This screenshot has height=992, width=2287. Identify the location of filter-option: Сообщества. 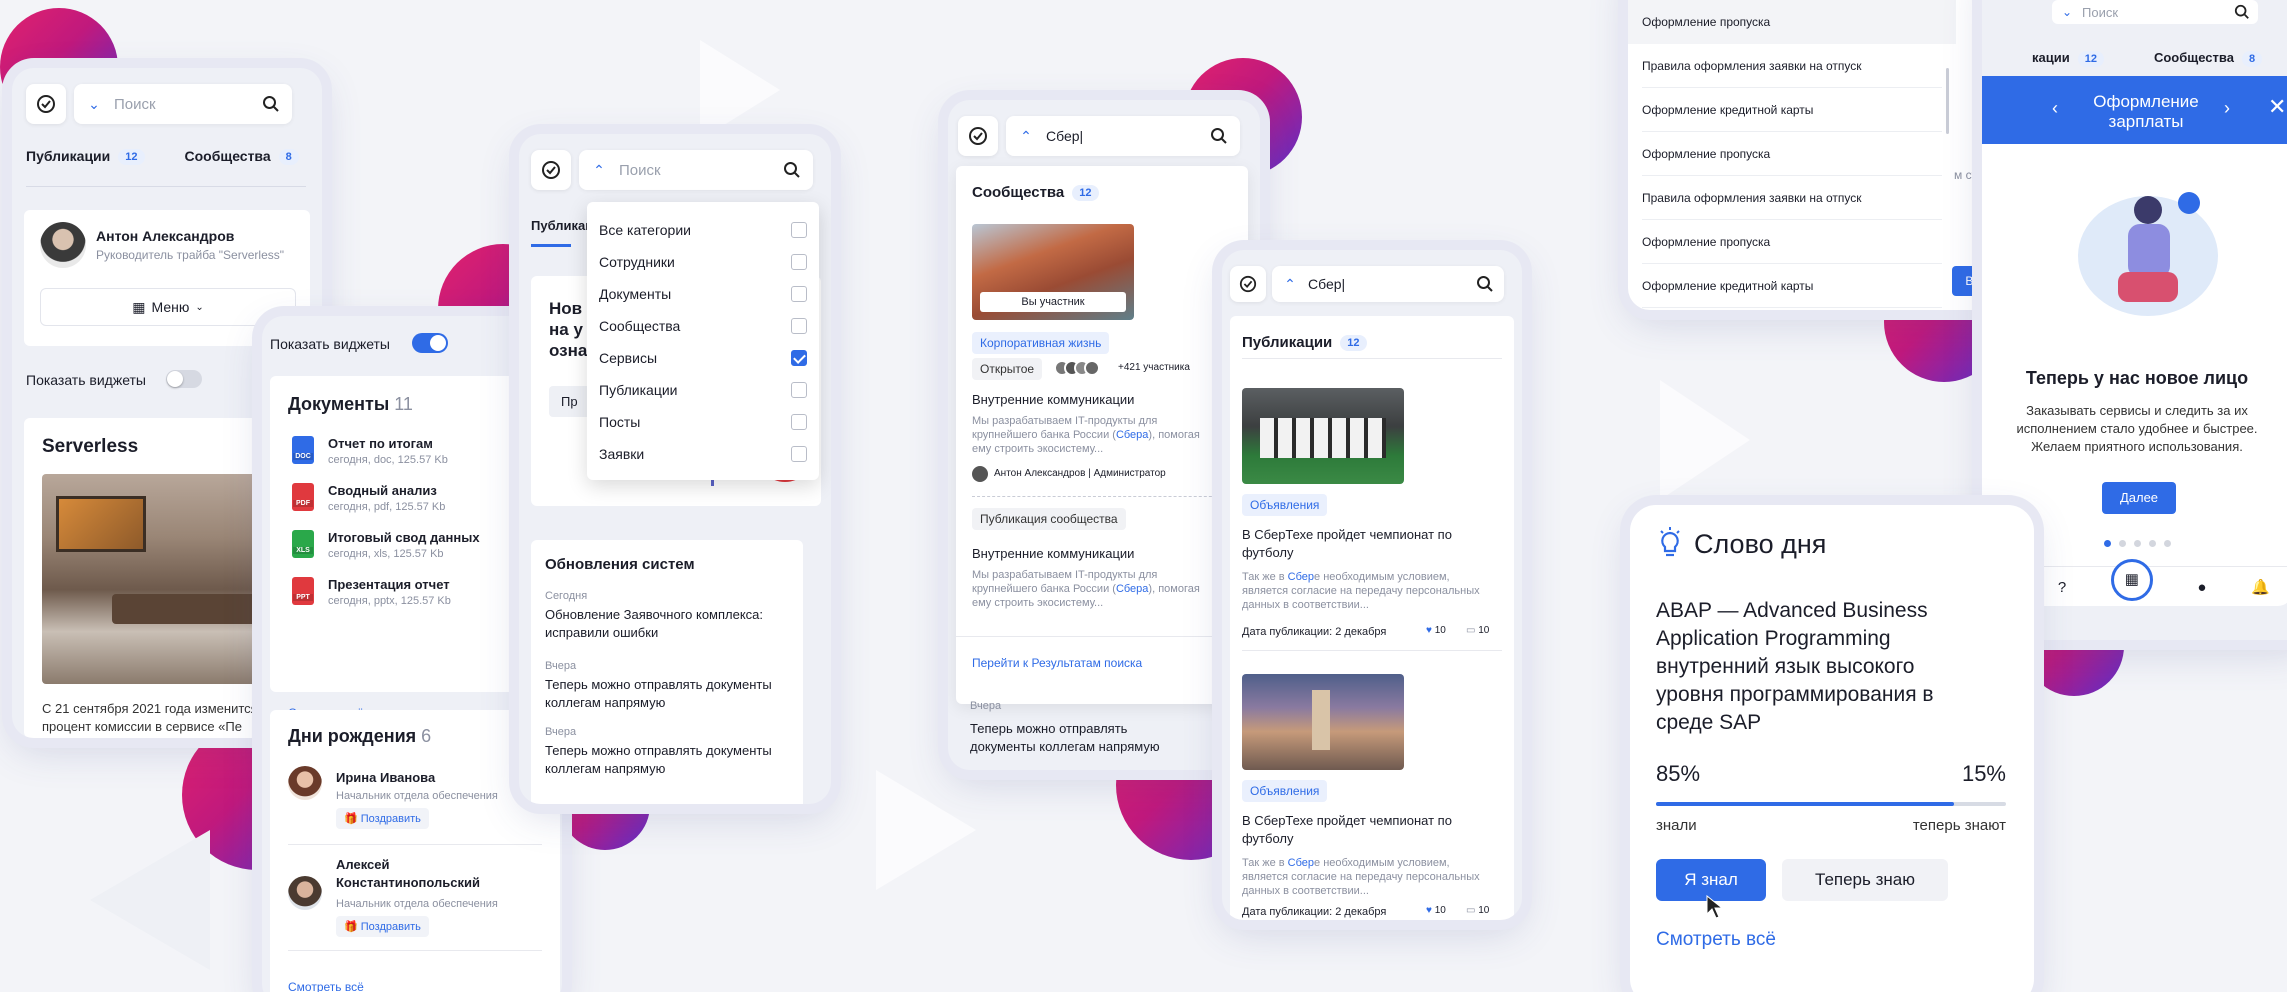
(703, 326).